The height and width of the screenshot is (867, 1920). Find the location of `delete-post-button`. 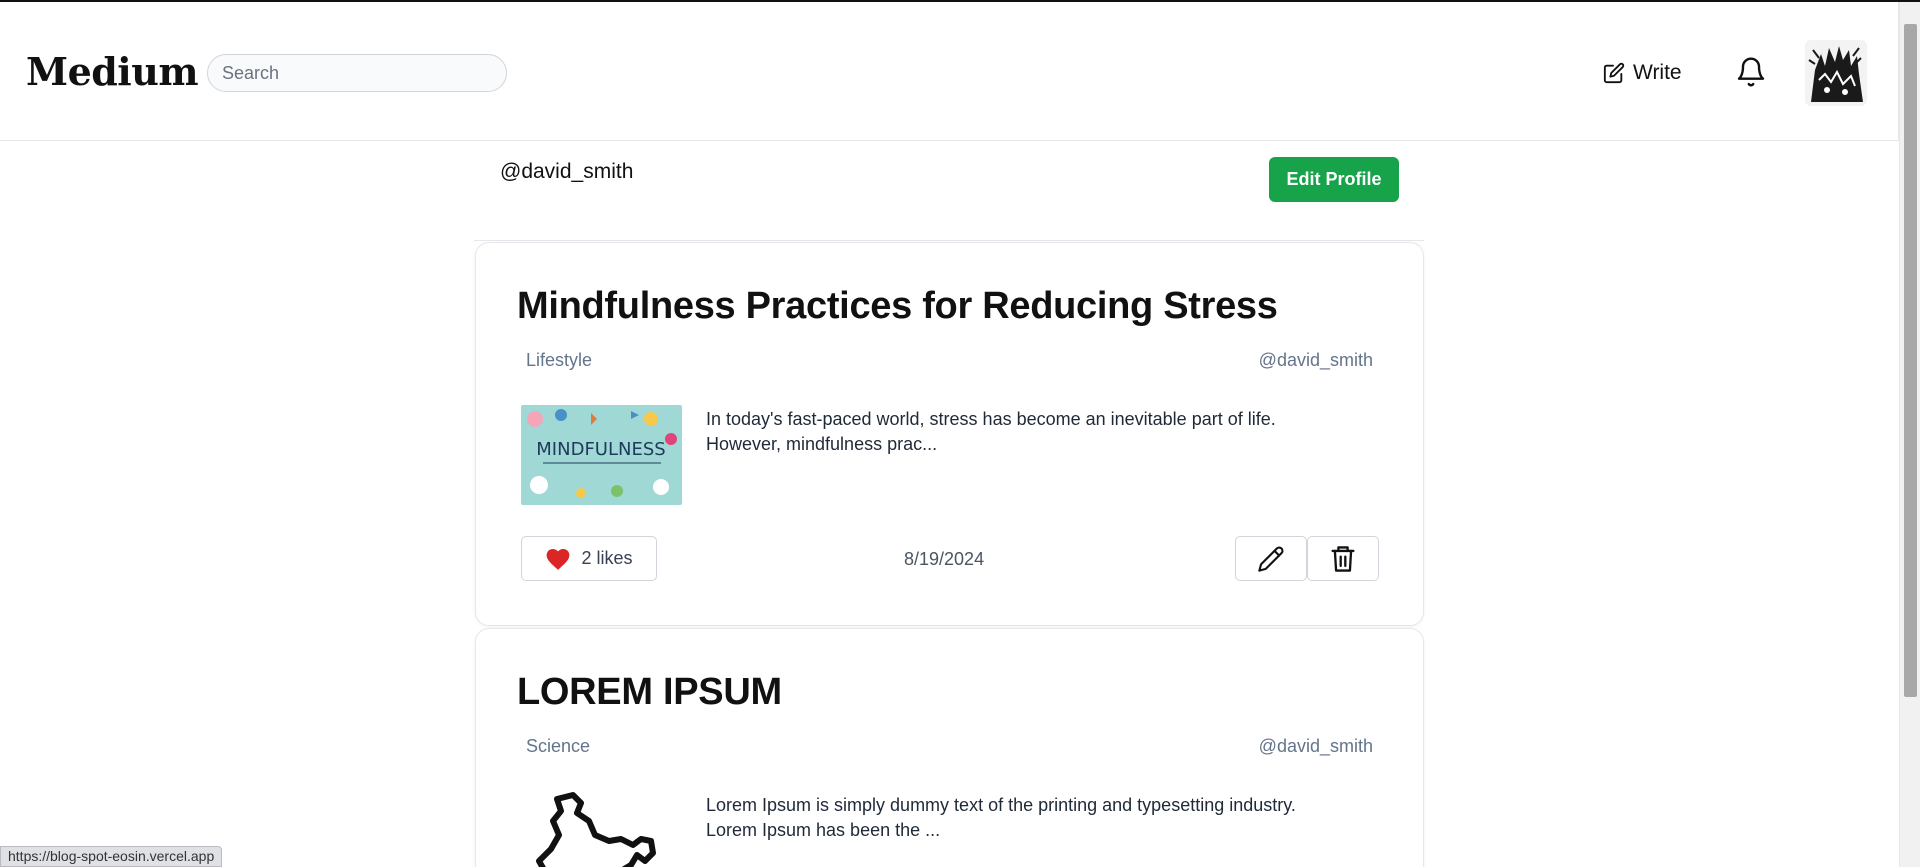

delete-post-button is located at coordinates (1343, 558).